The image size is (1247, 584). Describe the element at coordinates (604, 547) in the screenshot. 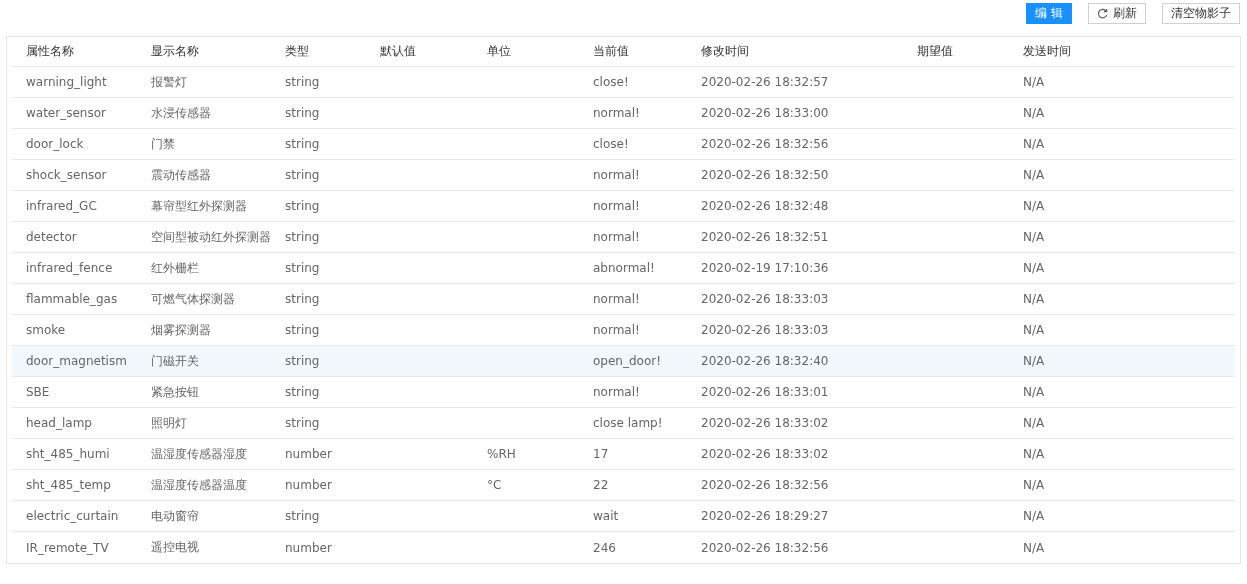

I see `table-cell: 246` at that location.